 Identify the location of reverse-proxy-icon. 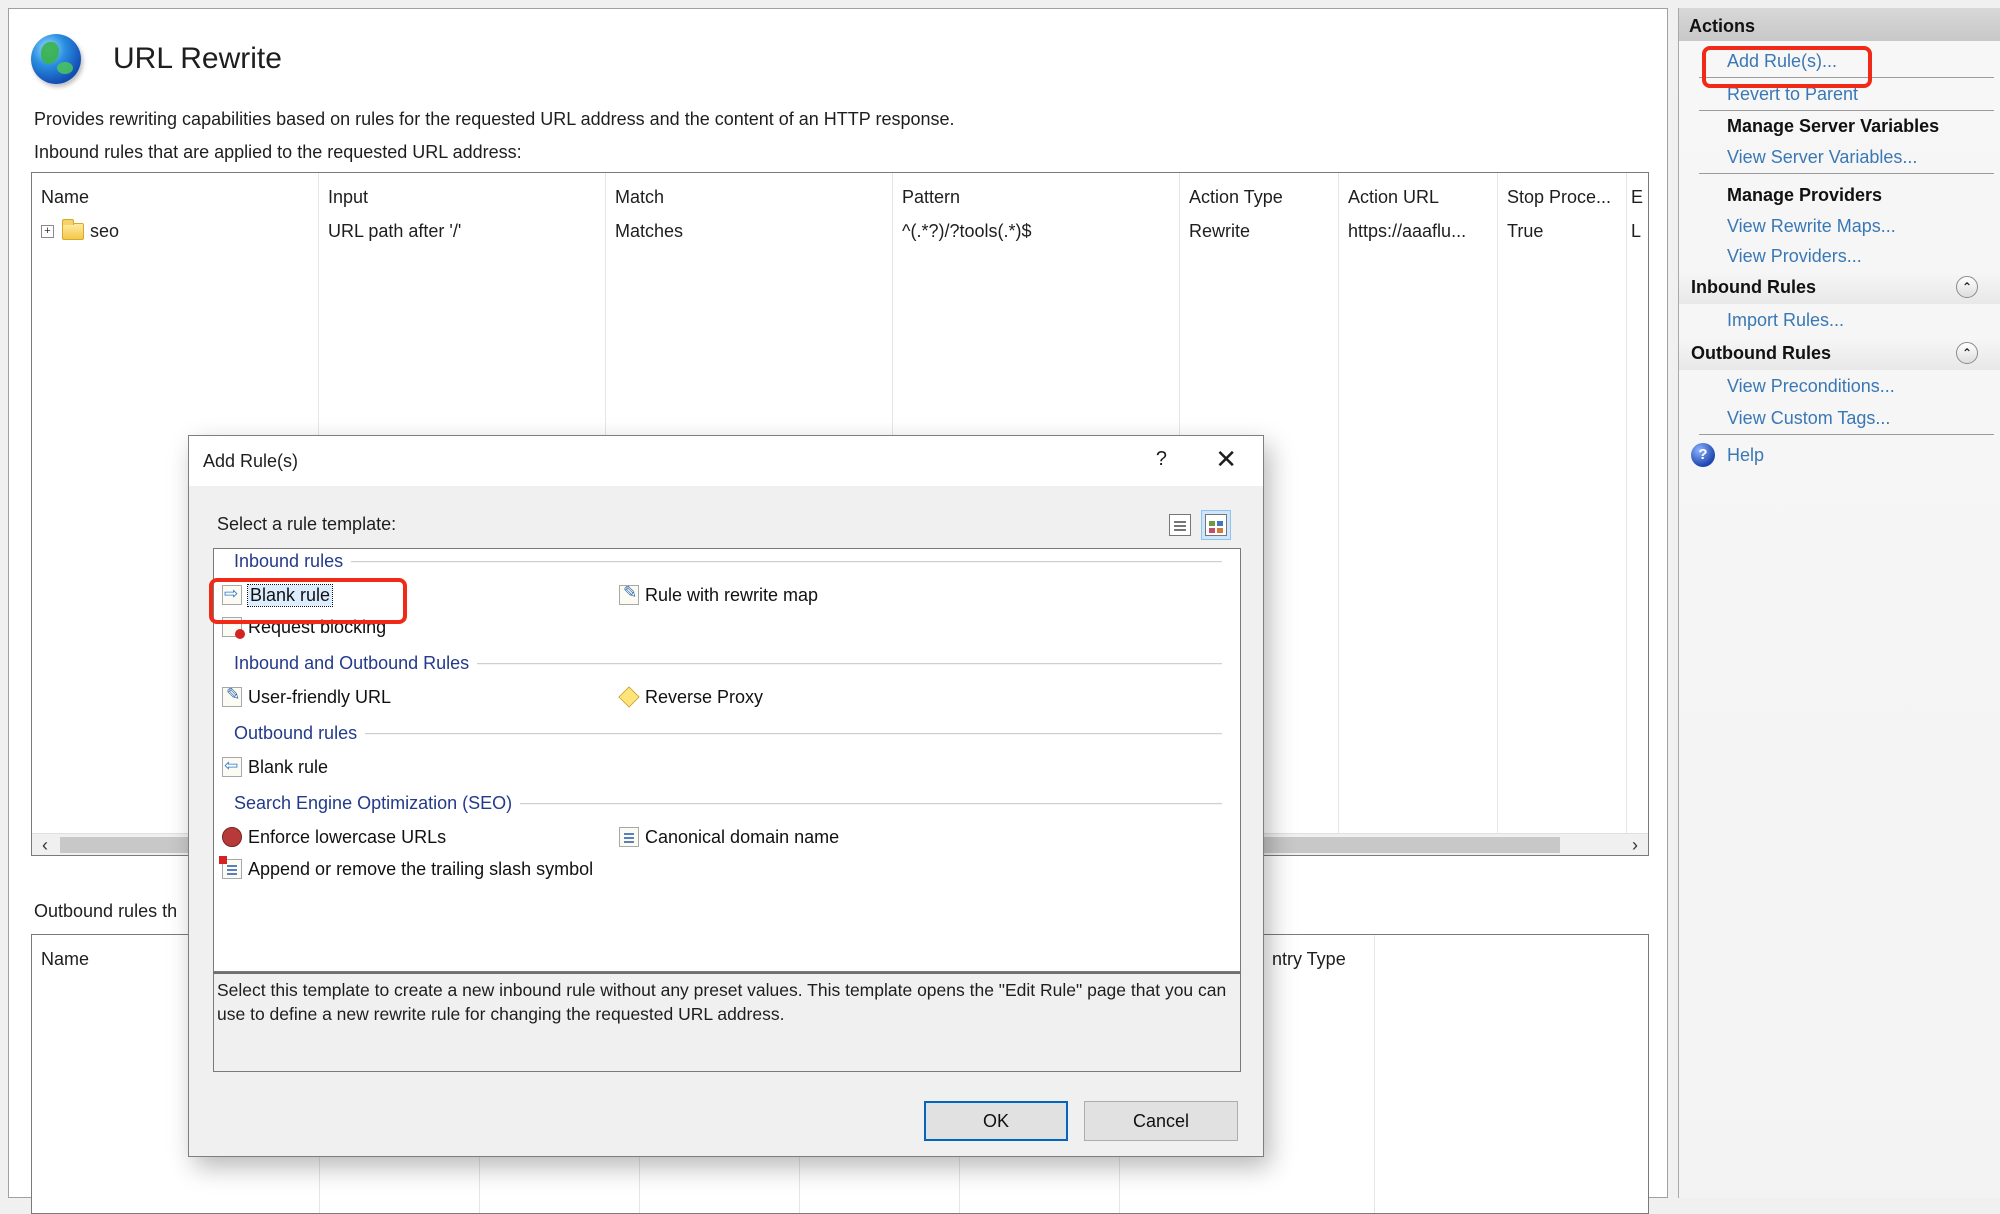
(629, 697).